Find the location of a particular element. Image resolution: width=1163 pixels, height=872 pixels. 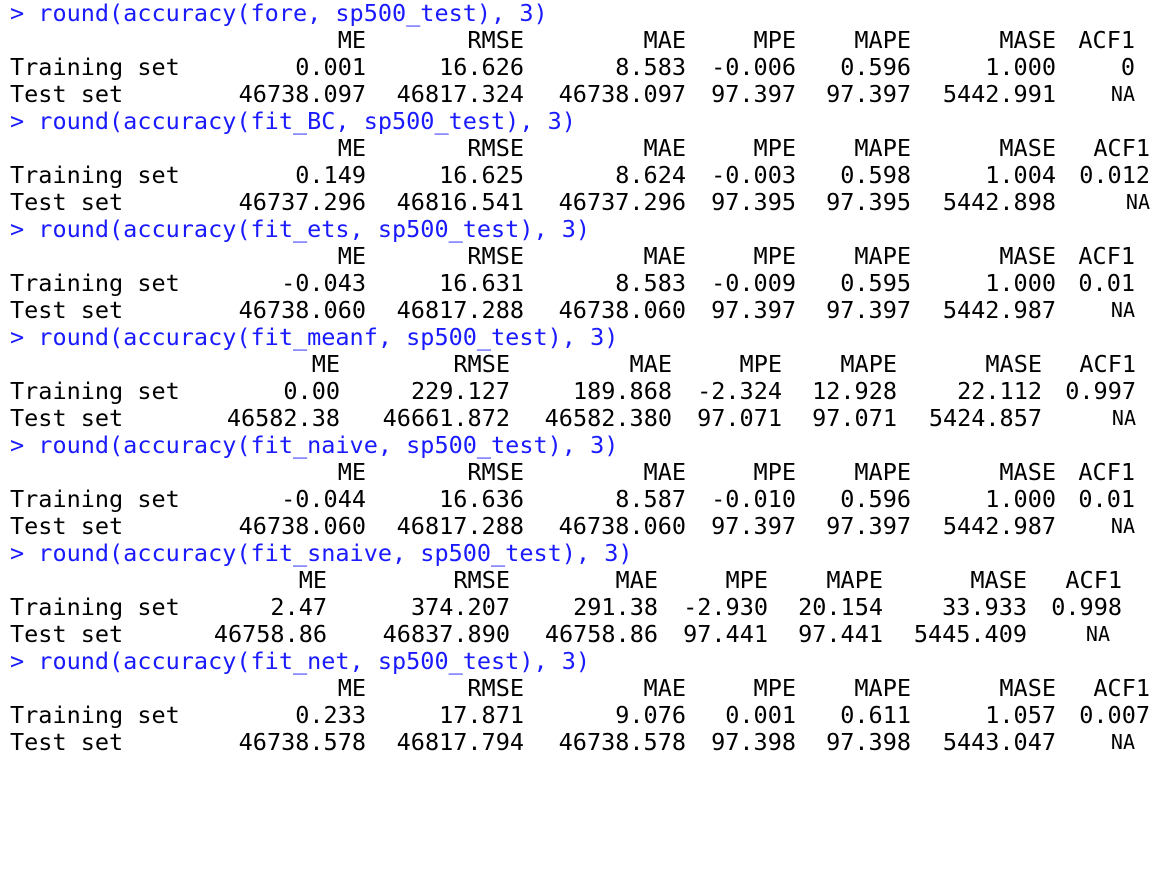

cell-mape: 97.071 is located at coordinates (854, 418).